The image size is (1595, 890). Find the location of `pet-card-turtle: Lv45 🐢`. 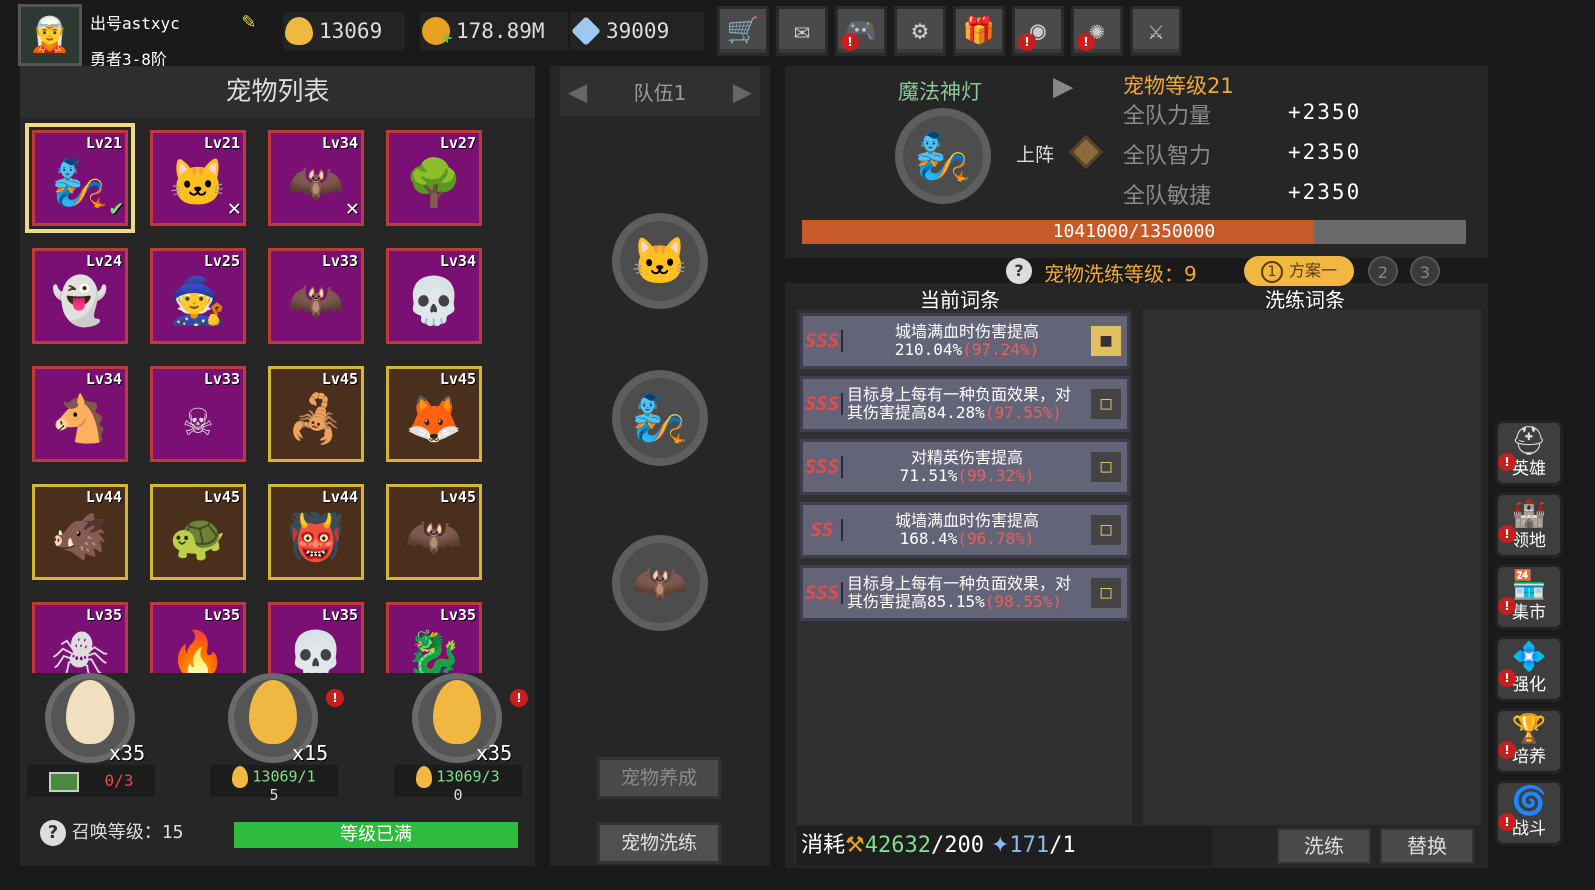

pet-card-turtle: Lv45 🐢 is located at coordinates (198, 532).